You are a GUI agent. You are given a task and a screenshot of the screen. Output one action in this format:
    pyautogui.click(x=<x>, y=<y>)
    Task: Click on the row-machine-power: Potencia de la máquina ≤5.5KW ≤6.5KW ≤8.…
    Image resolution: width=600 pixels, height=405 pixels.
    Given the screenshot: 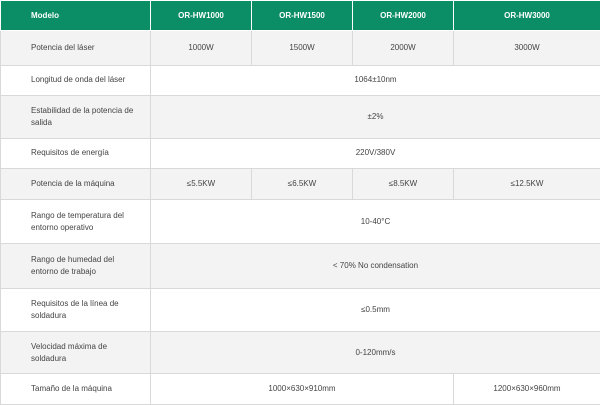 What is the action you would take?
    pyautogui.click(x=300, y=184)
    